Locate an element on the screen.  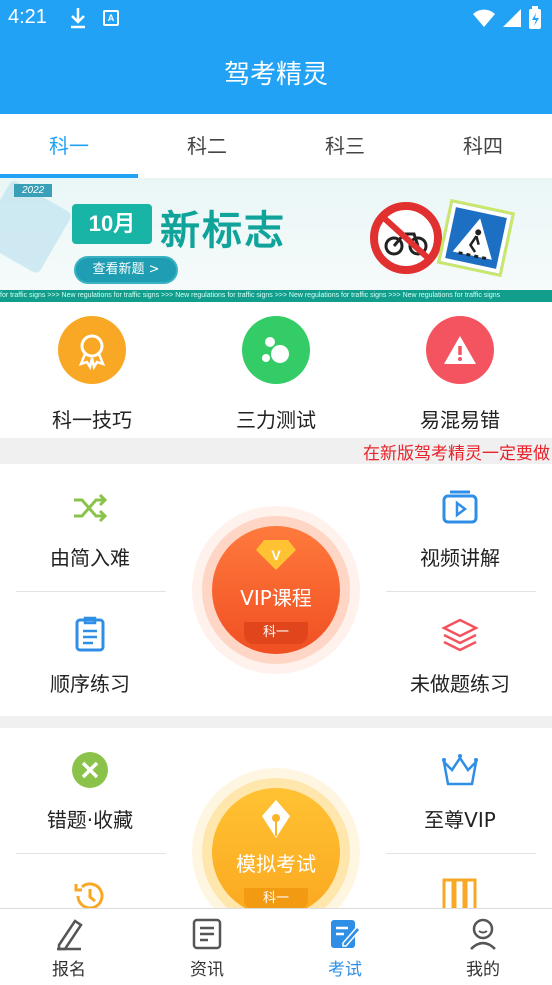
news-icon is located at coordinates (207, 934).